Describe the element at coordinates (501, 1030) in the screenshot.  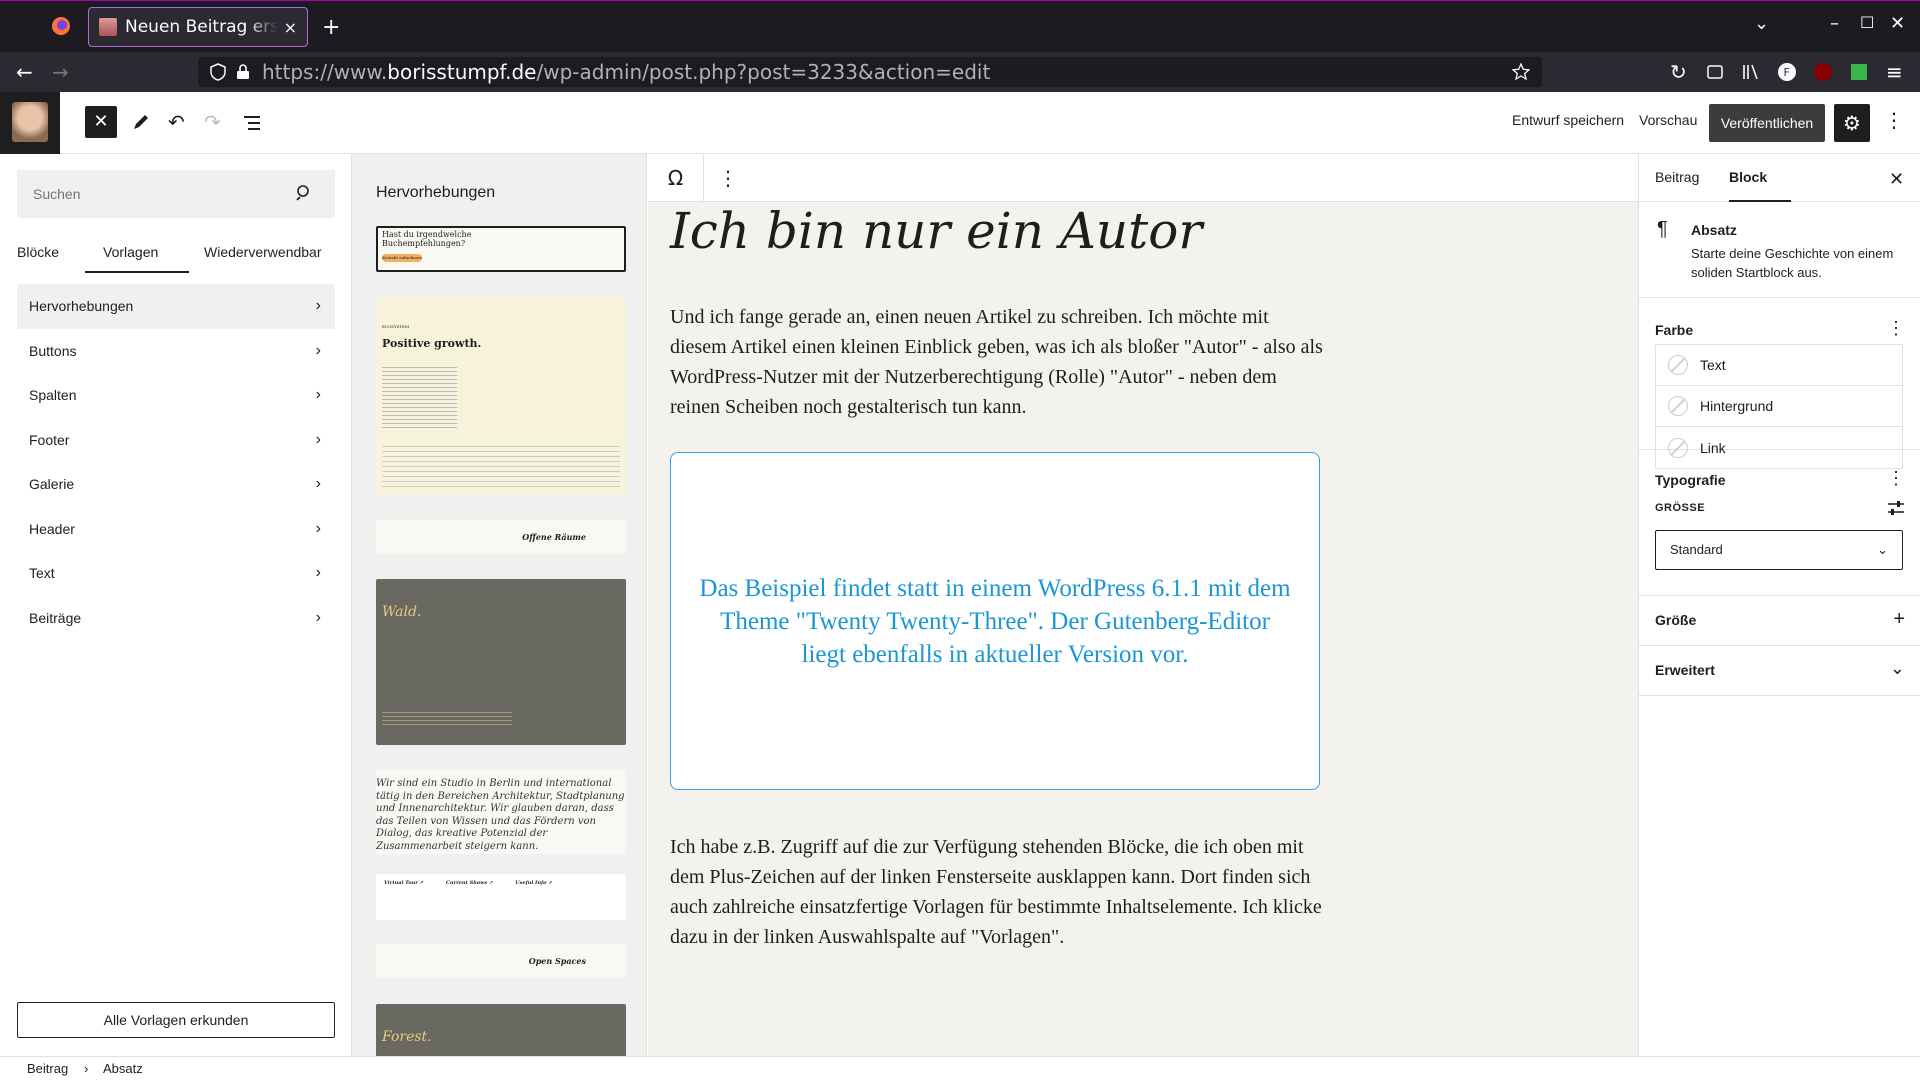
I see `pattern-preview: Forest.` at that location.